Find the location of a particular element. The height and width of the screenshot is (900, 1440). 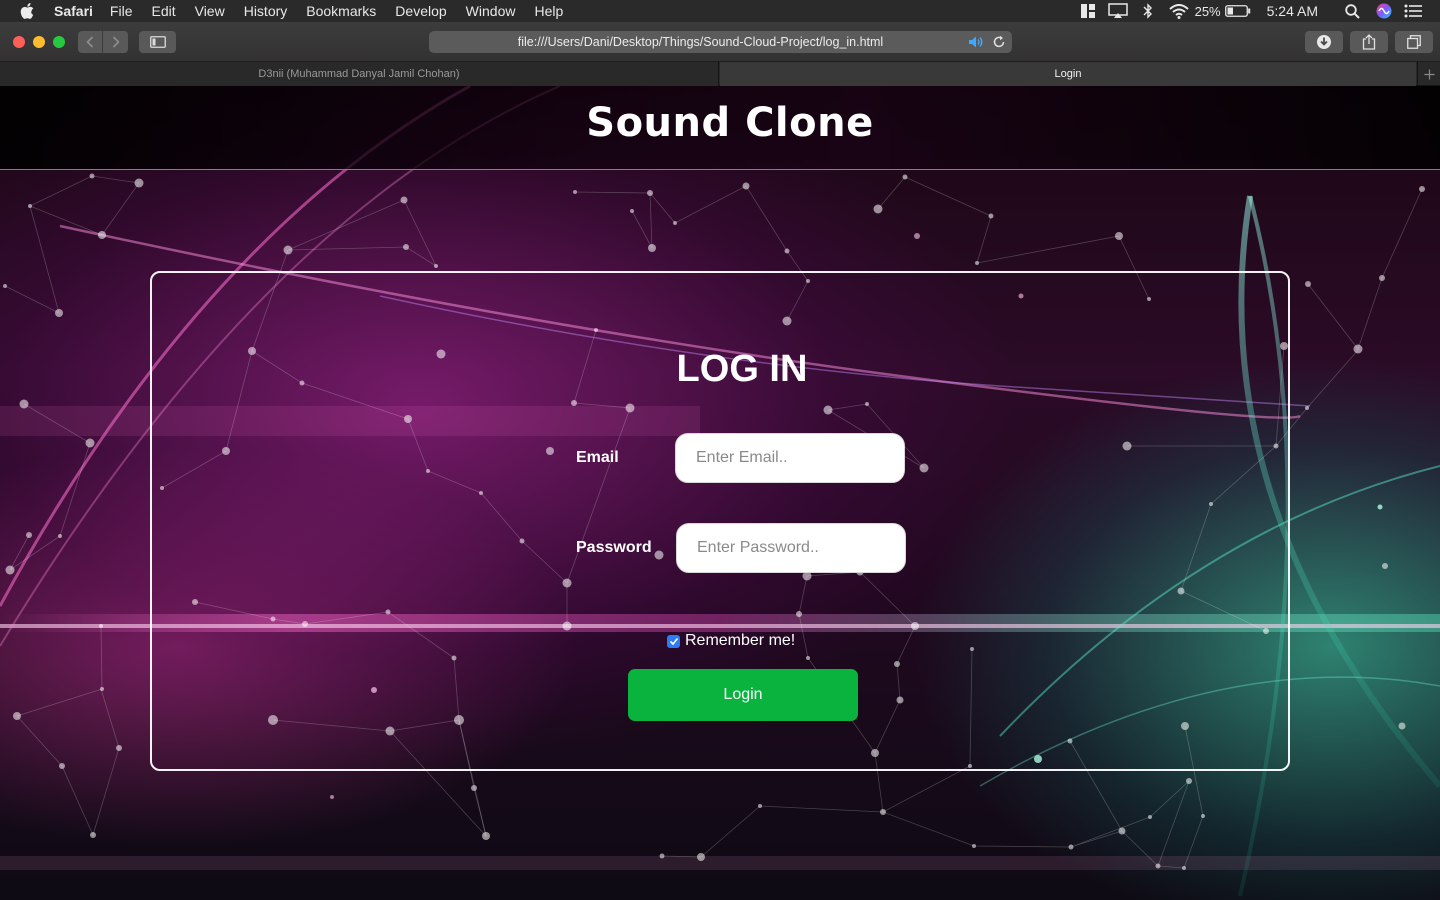

site-header: Sound Clone is located at coordinates (720, 128).